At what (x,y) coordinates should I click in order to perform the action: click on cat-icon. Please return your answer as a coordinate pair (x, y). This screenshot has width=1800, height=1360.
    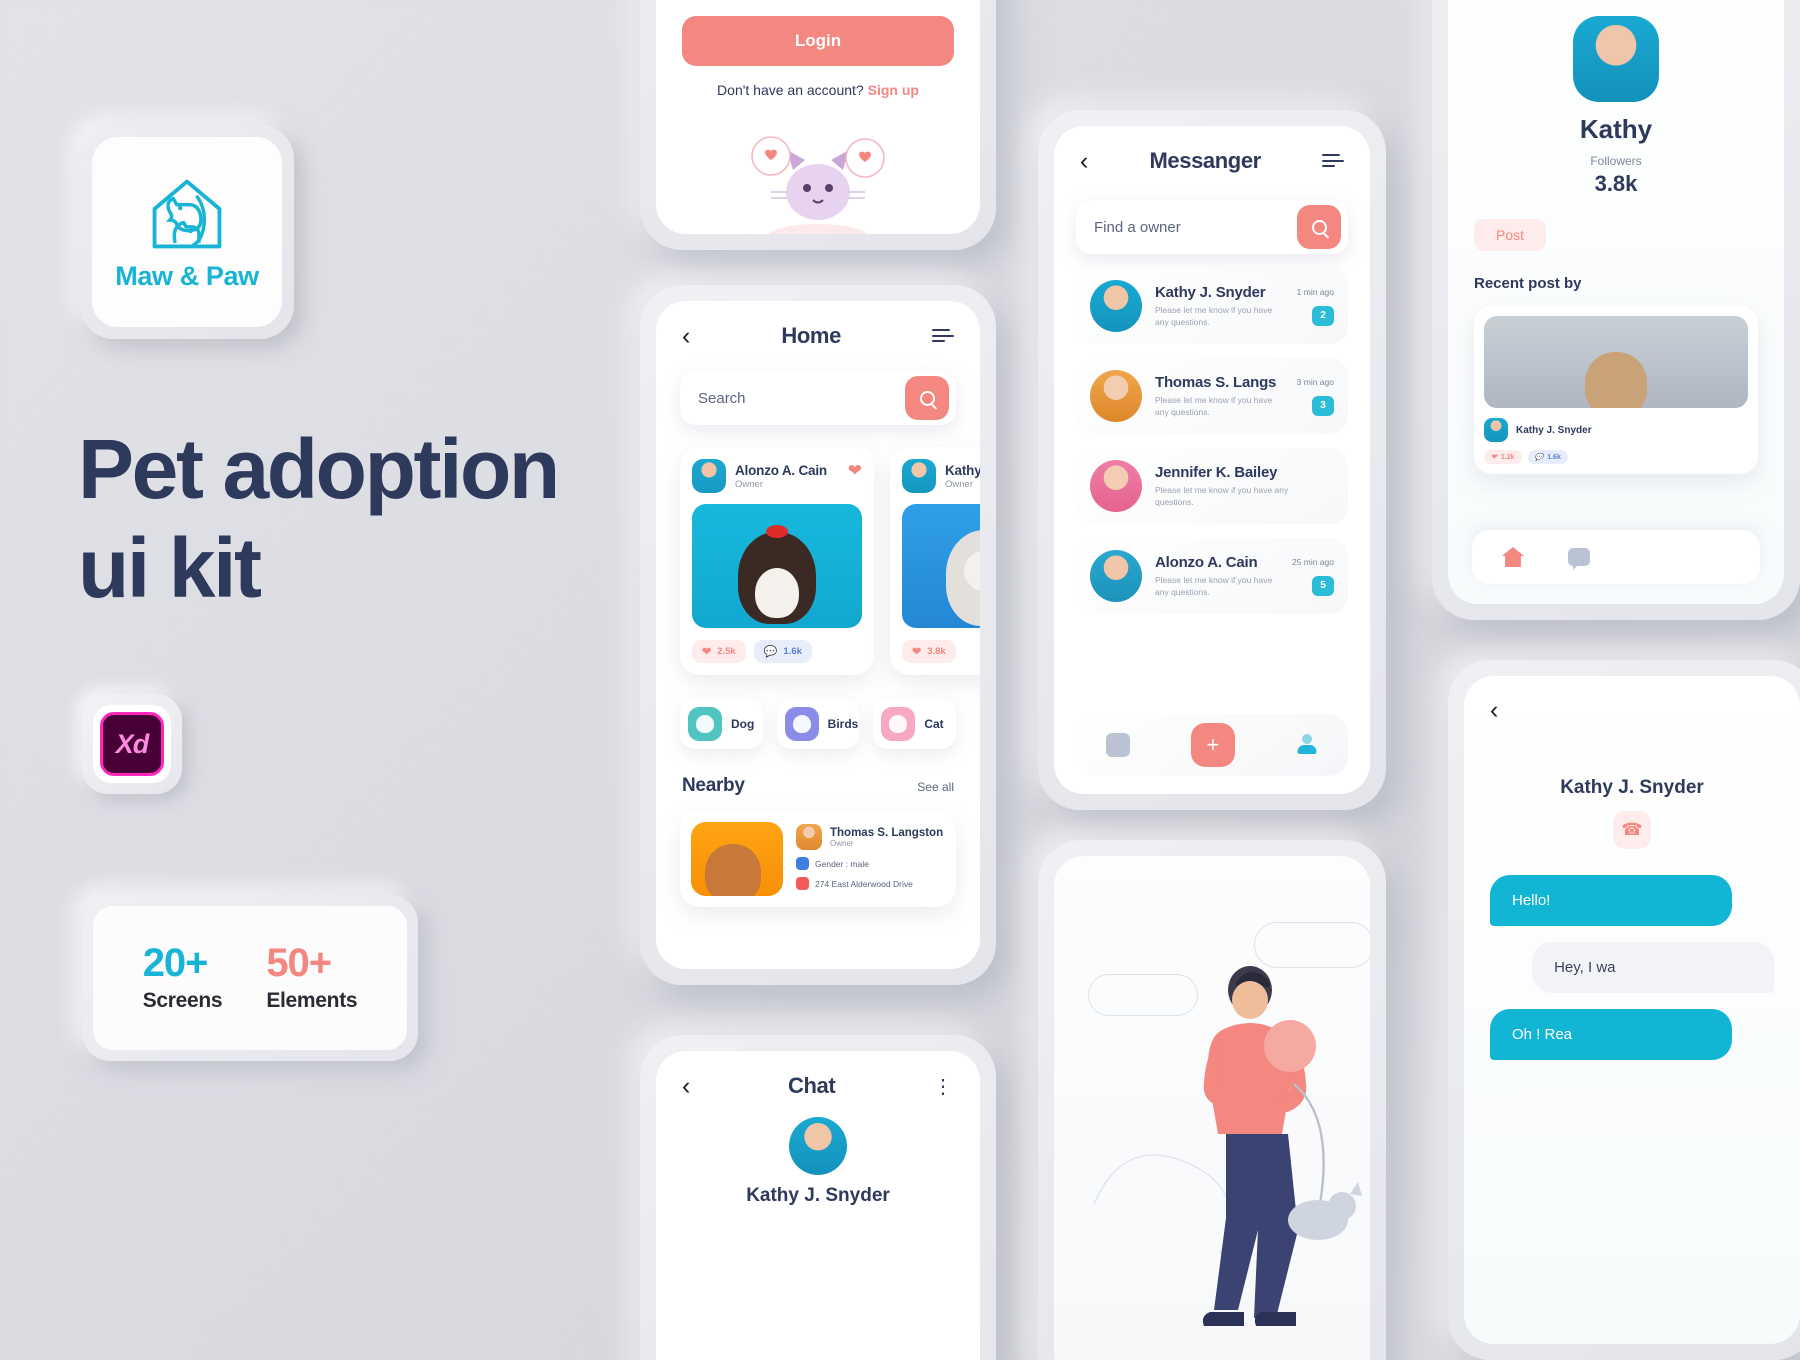
    Looking at the image, I should click on (898, 724).